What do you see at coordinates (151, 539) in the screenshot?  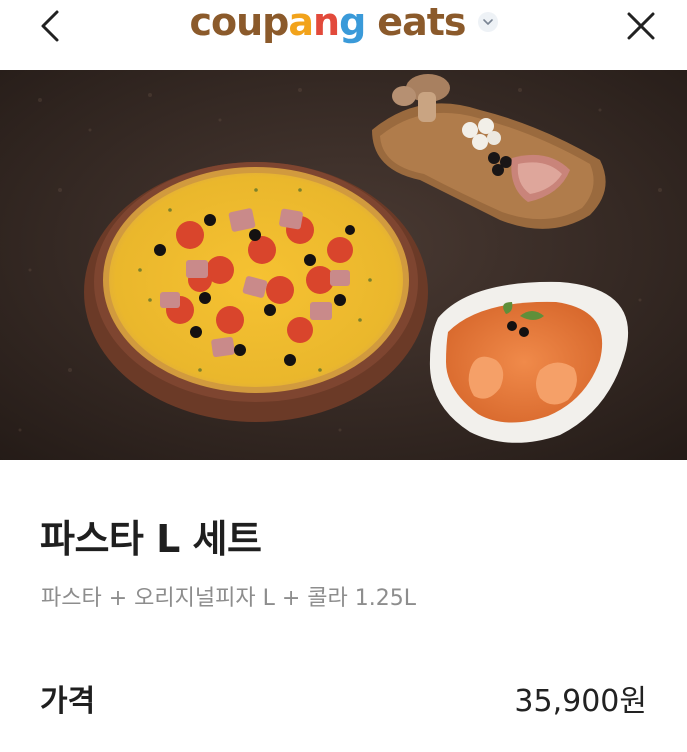 I see `menu-item-title: 파스타 L 세트` at bounding box center [151, 539].